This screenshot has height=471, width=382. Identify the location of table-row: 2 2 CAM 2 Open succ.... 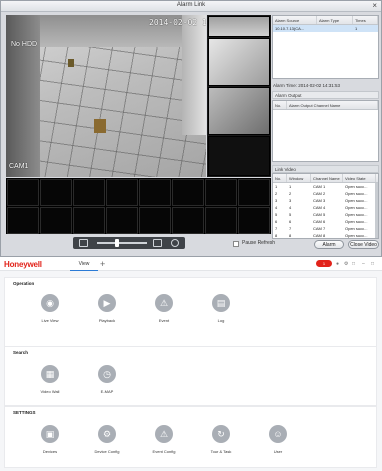
(325, 193).